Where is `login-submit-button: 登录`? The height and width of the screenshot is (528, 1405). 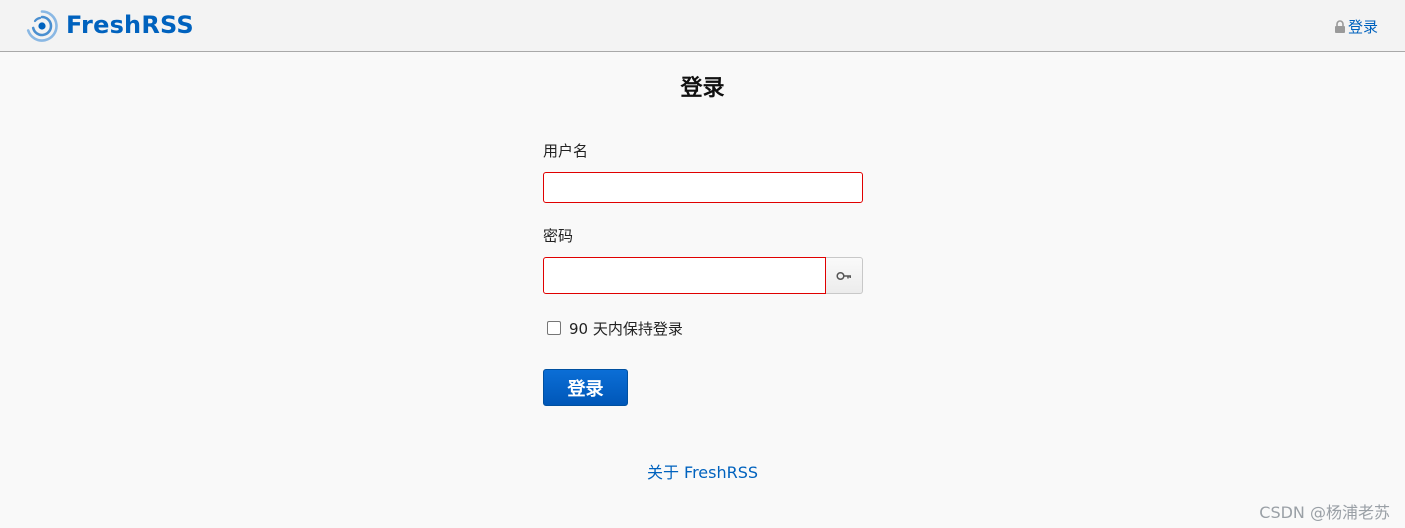 login-submit-button: 登录 is located at coordinates (585, 387).